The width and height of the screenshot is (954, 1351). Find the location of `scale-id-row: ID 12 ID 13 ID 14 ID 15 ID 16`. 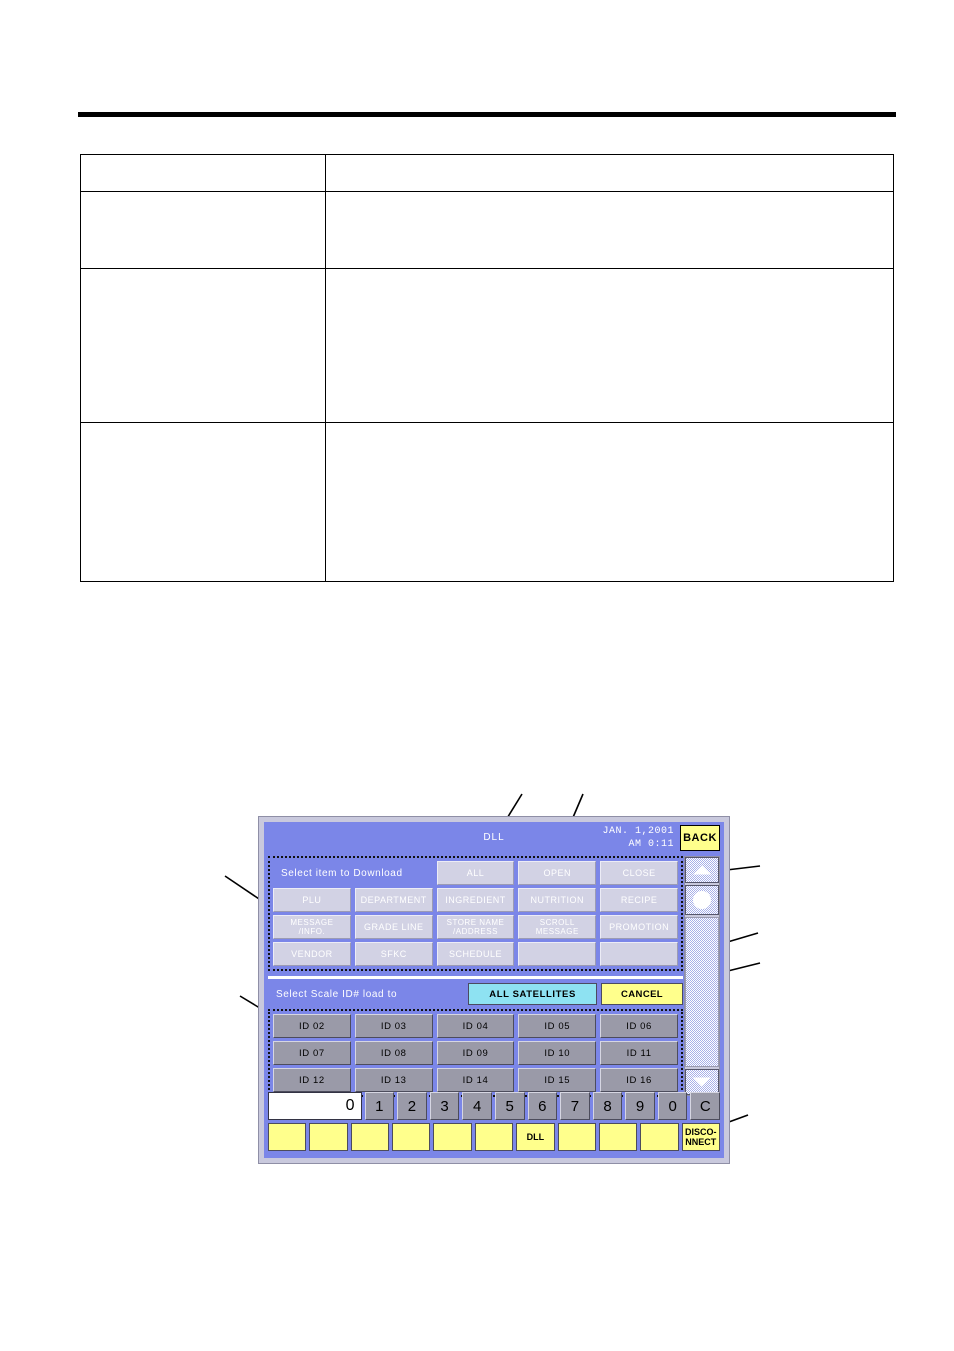

scale-id-row: ID 12 ID 13 ID 14 ID 15 ID 16 is located at coordinates (475, 1080).